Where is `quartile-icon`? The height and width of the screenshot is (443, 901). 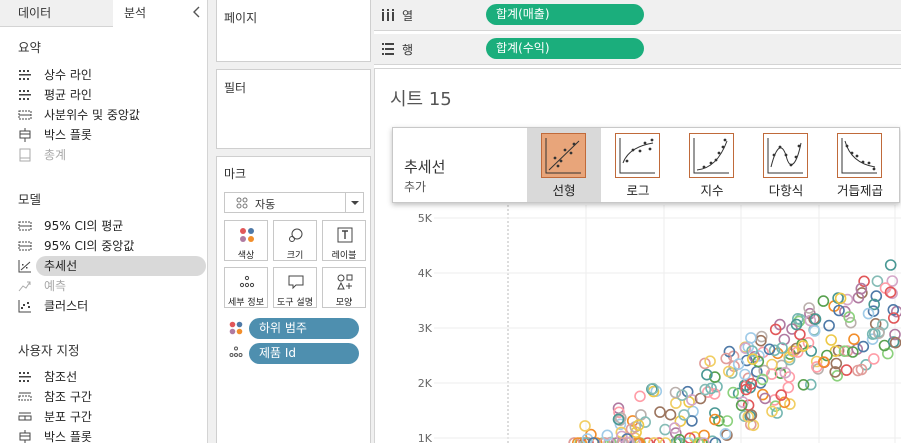
quartile-icon is located at coordinates (25, 115).